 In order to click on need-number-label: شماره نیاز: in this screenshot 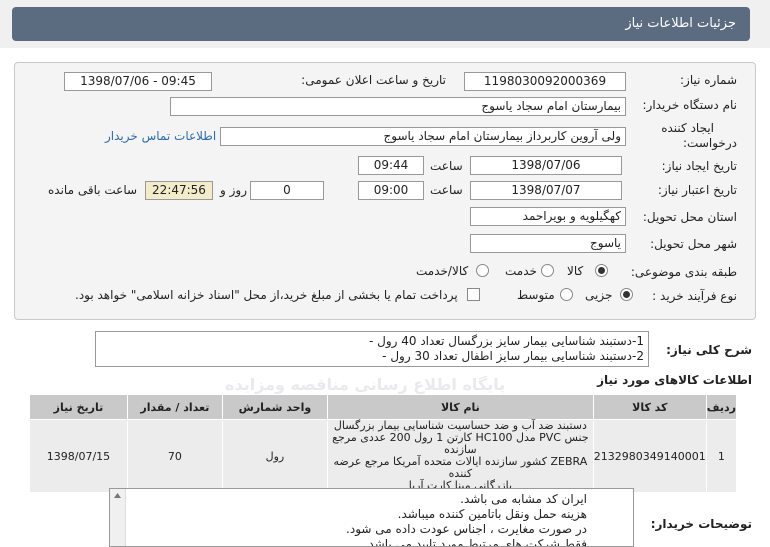, I will do `click(708, 80)`.